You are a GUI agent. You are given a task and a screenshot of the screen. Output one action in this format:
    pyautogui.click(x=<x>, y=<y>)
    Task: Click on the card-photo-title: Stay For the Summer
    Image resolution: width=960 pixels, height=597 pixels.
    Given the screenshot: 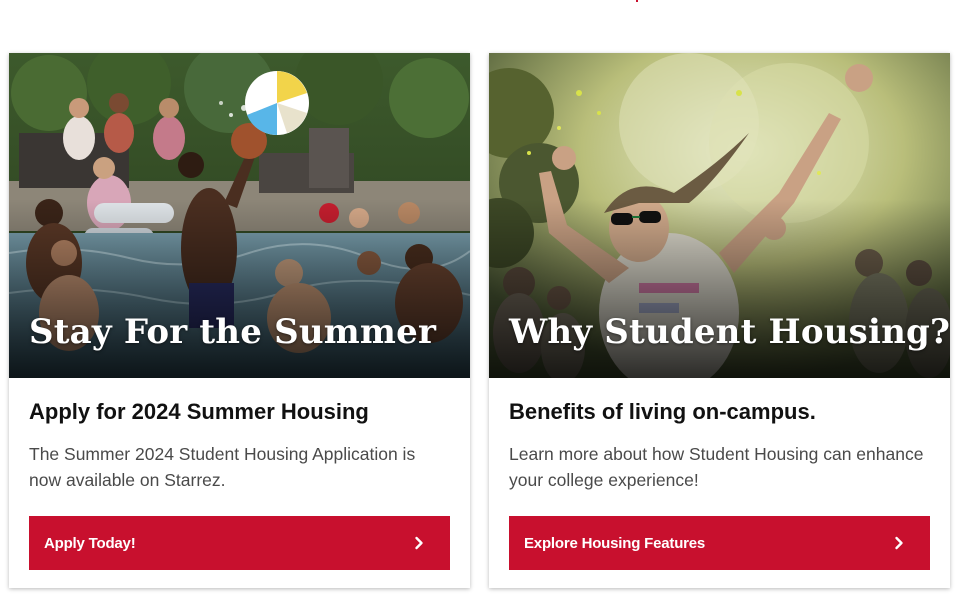 What is the action you would take?
    pyautogui.click(x=233, y=332)
    